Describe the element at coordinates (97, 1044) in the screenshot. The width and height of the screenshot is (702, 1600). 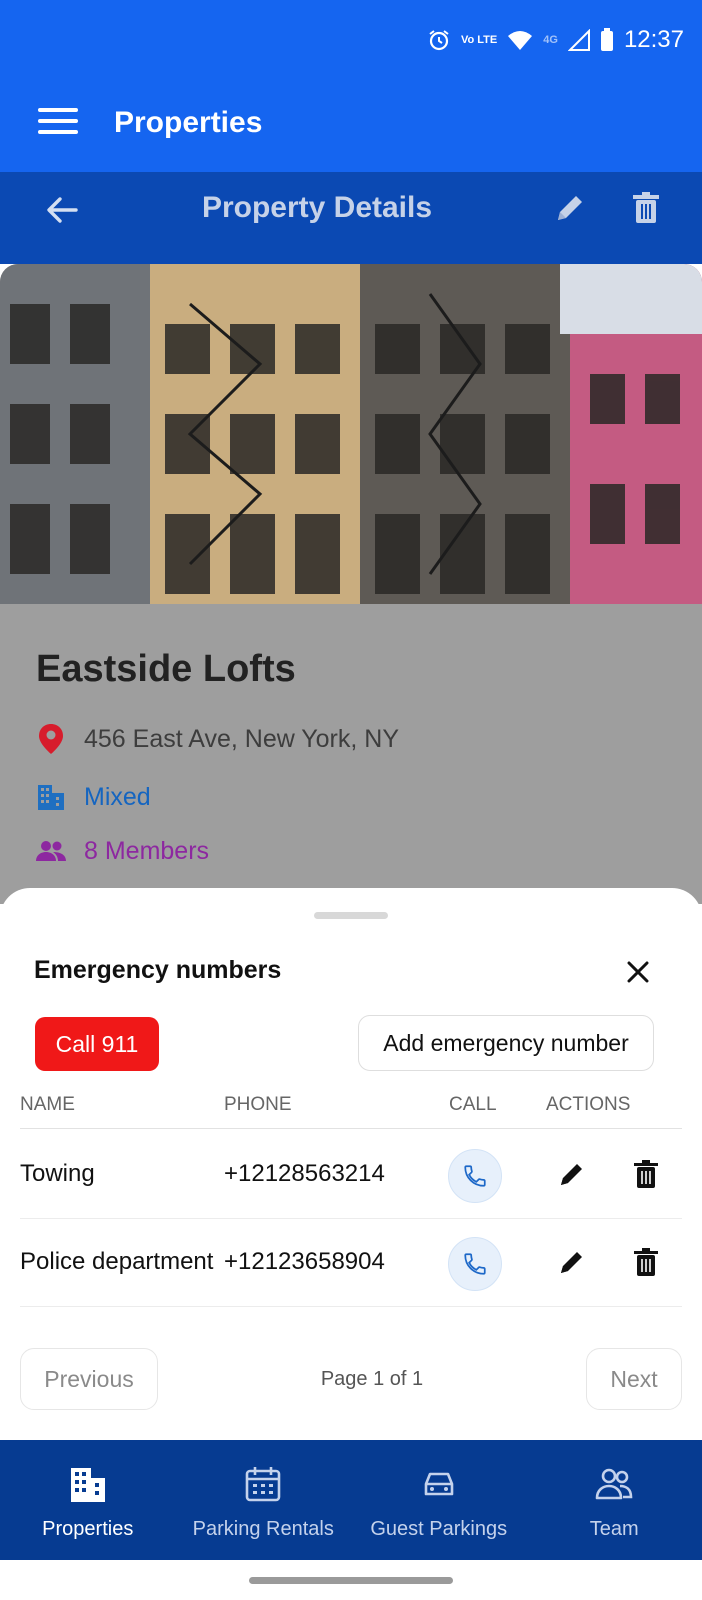
I see `call-911-button: Call 911` at that location.